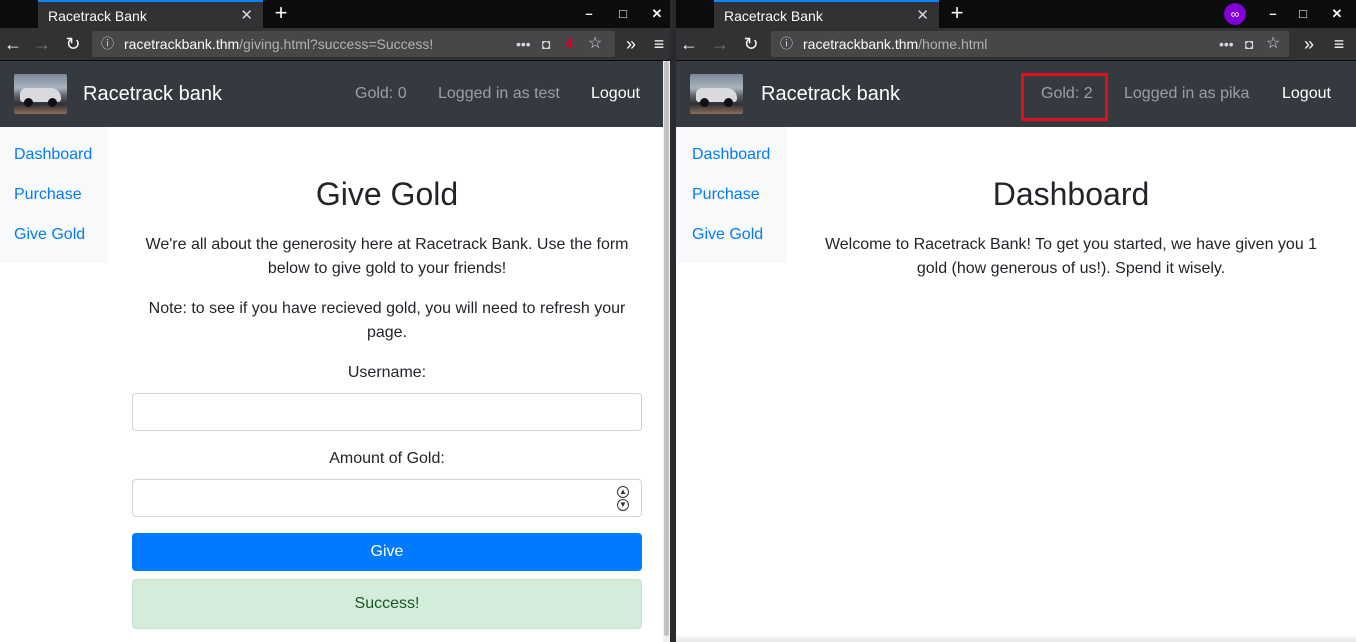 The height and width of the screenshot is (642, 1356). What do you see at coordinates (387, 412) in the screenshot?
I see `username-input` at bounding box center [387, 412].